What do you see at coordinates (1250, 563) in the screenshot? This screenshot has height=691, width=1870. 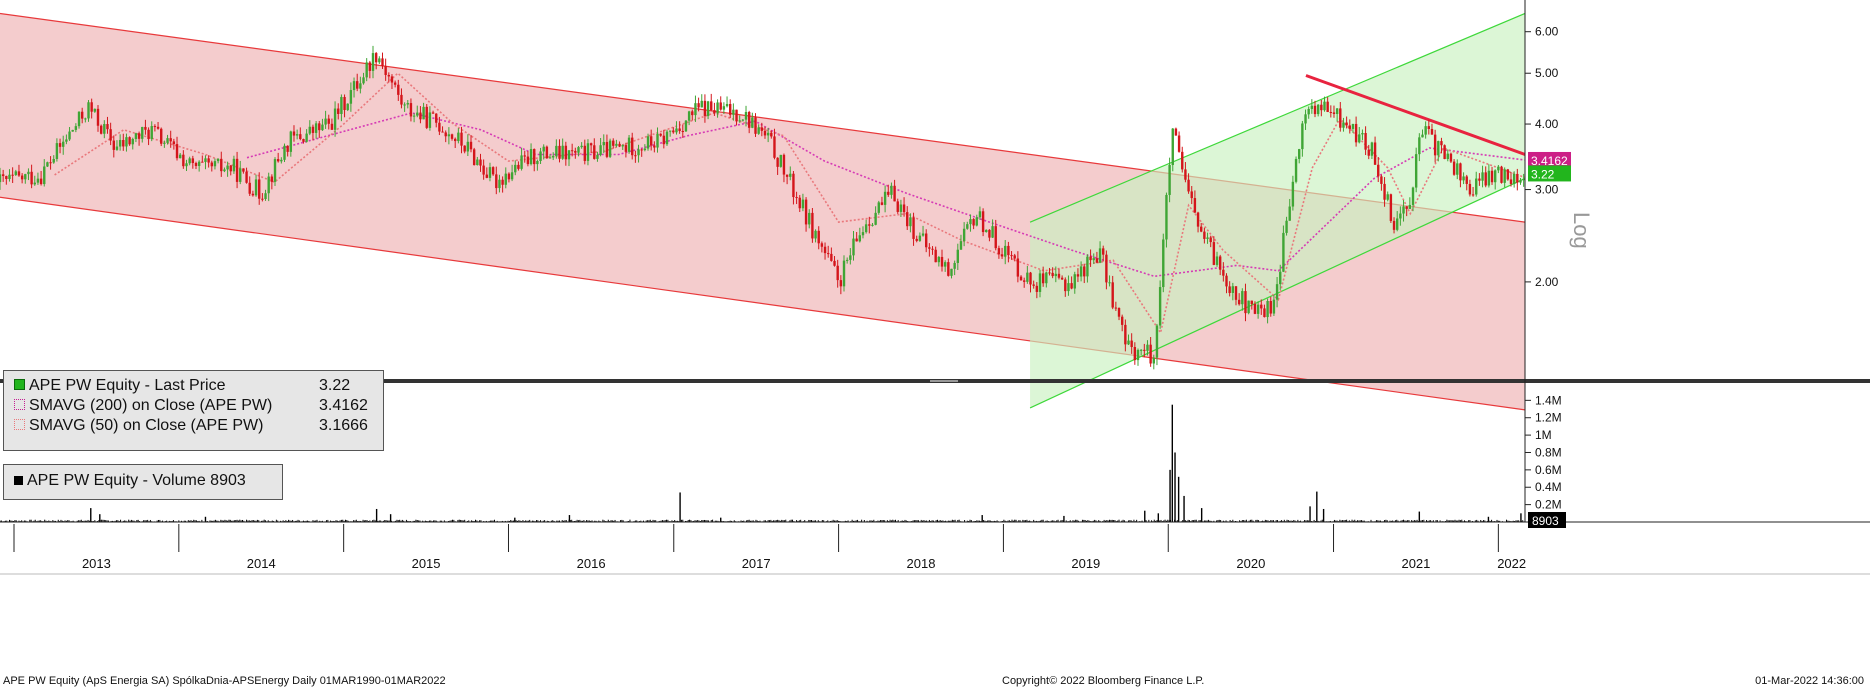 I see `year-label: 2020` at bounding box center [1250, 563].